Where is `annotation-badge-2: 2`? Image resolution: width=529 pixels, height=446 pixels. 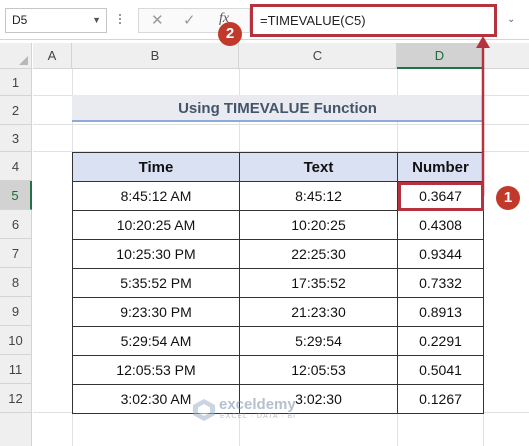
annotation-badge-2: 2 is located at coordinates (230, 34).